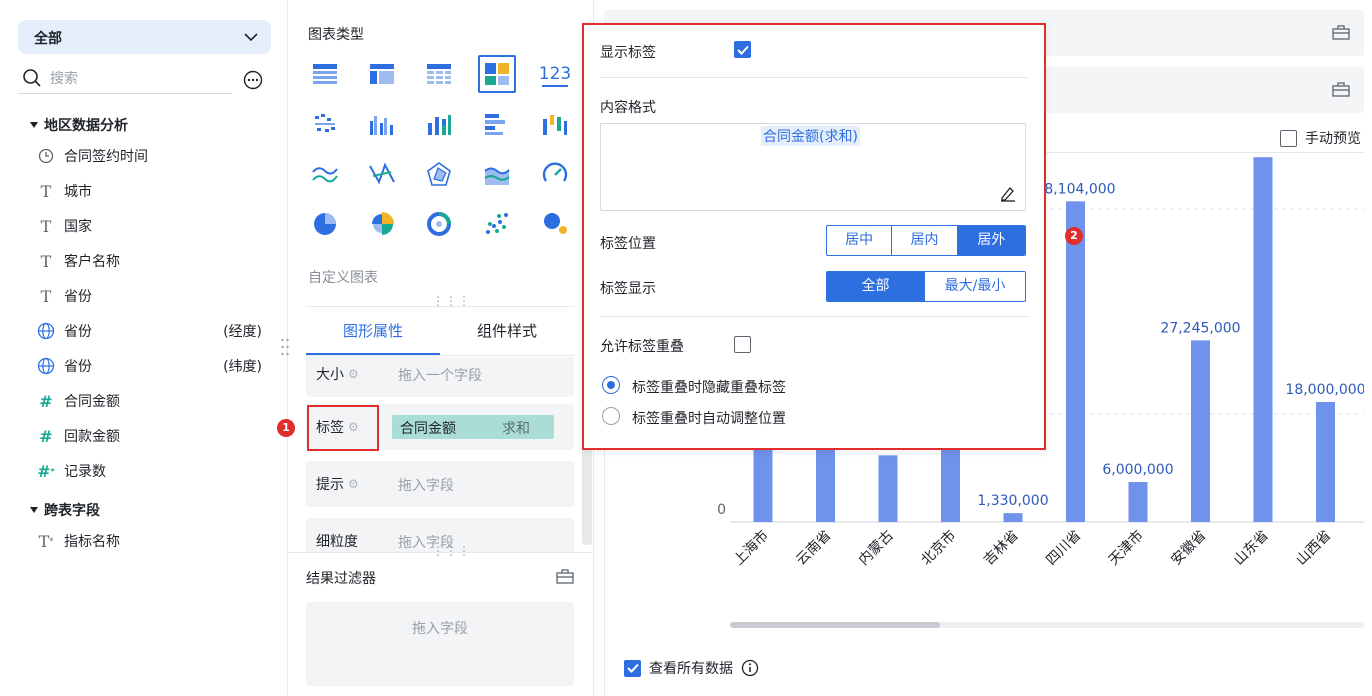  What do you see at coordinates (1288, 138) in the screenshot?
I see `manual-preview-checkbox` at bounding box center [1288, 138].